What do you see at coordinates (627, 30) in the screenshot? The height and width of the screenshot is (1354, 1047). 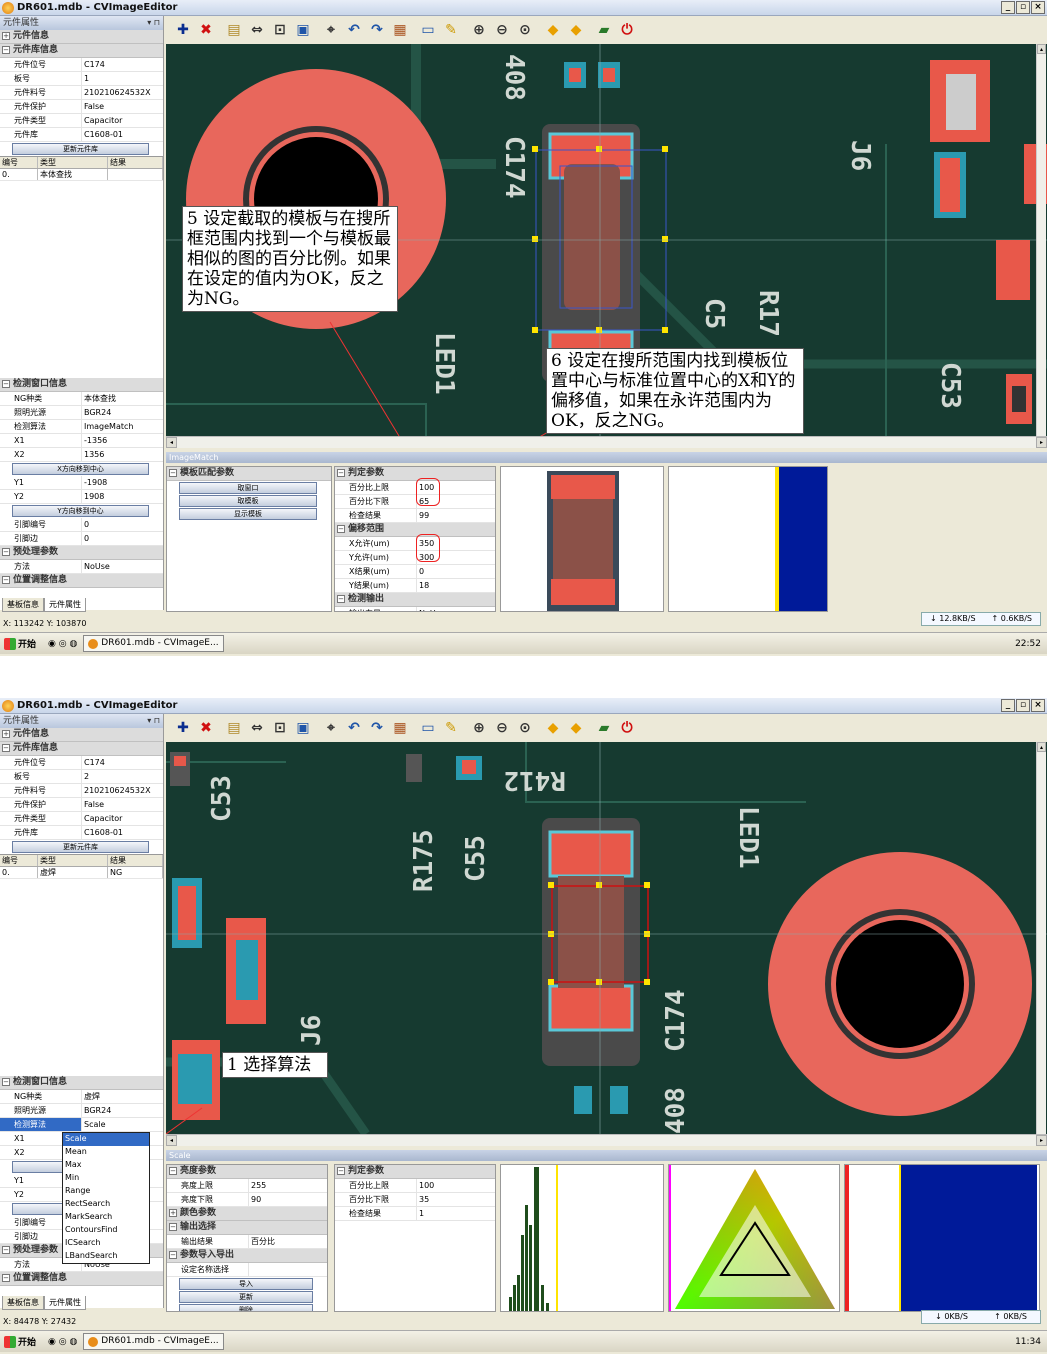 I see `power-icon: ⏻` at bounding box center [627, 30].